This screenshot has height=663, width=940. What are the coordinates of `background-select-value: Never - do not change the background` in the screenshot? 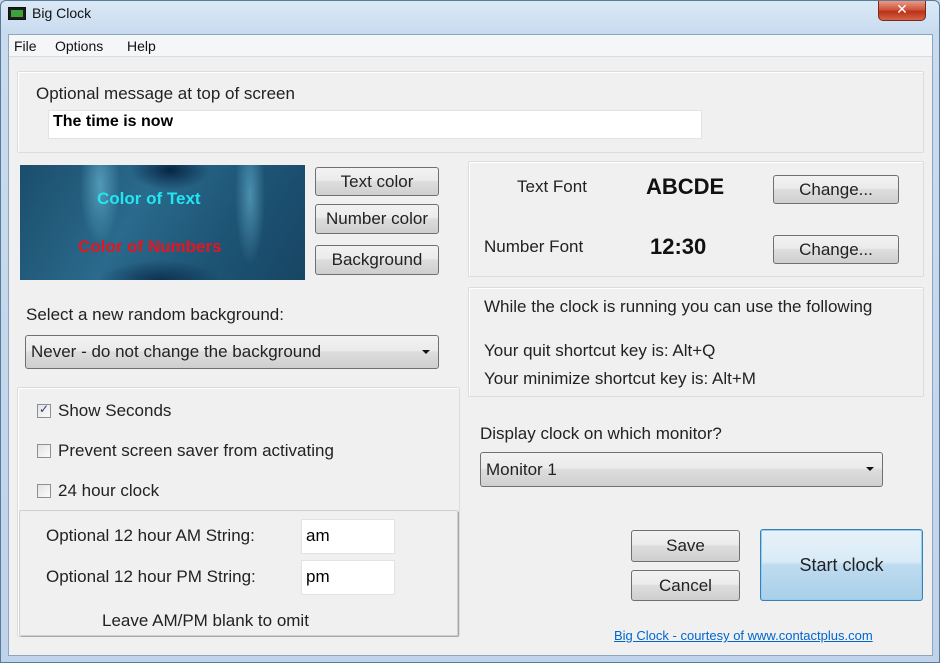 It's located at (176, 351).